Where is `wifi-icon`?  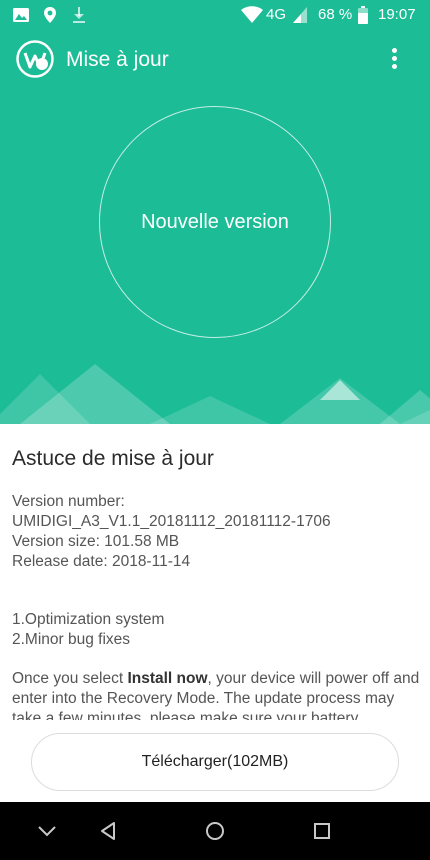 wifi-icon is located at coordinates (252, 14).